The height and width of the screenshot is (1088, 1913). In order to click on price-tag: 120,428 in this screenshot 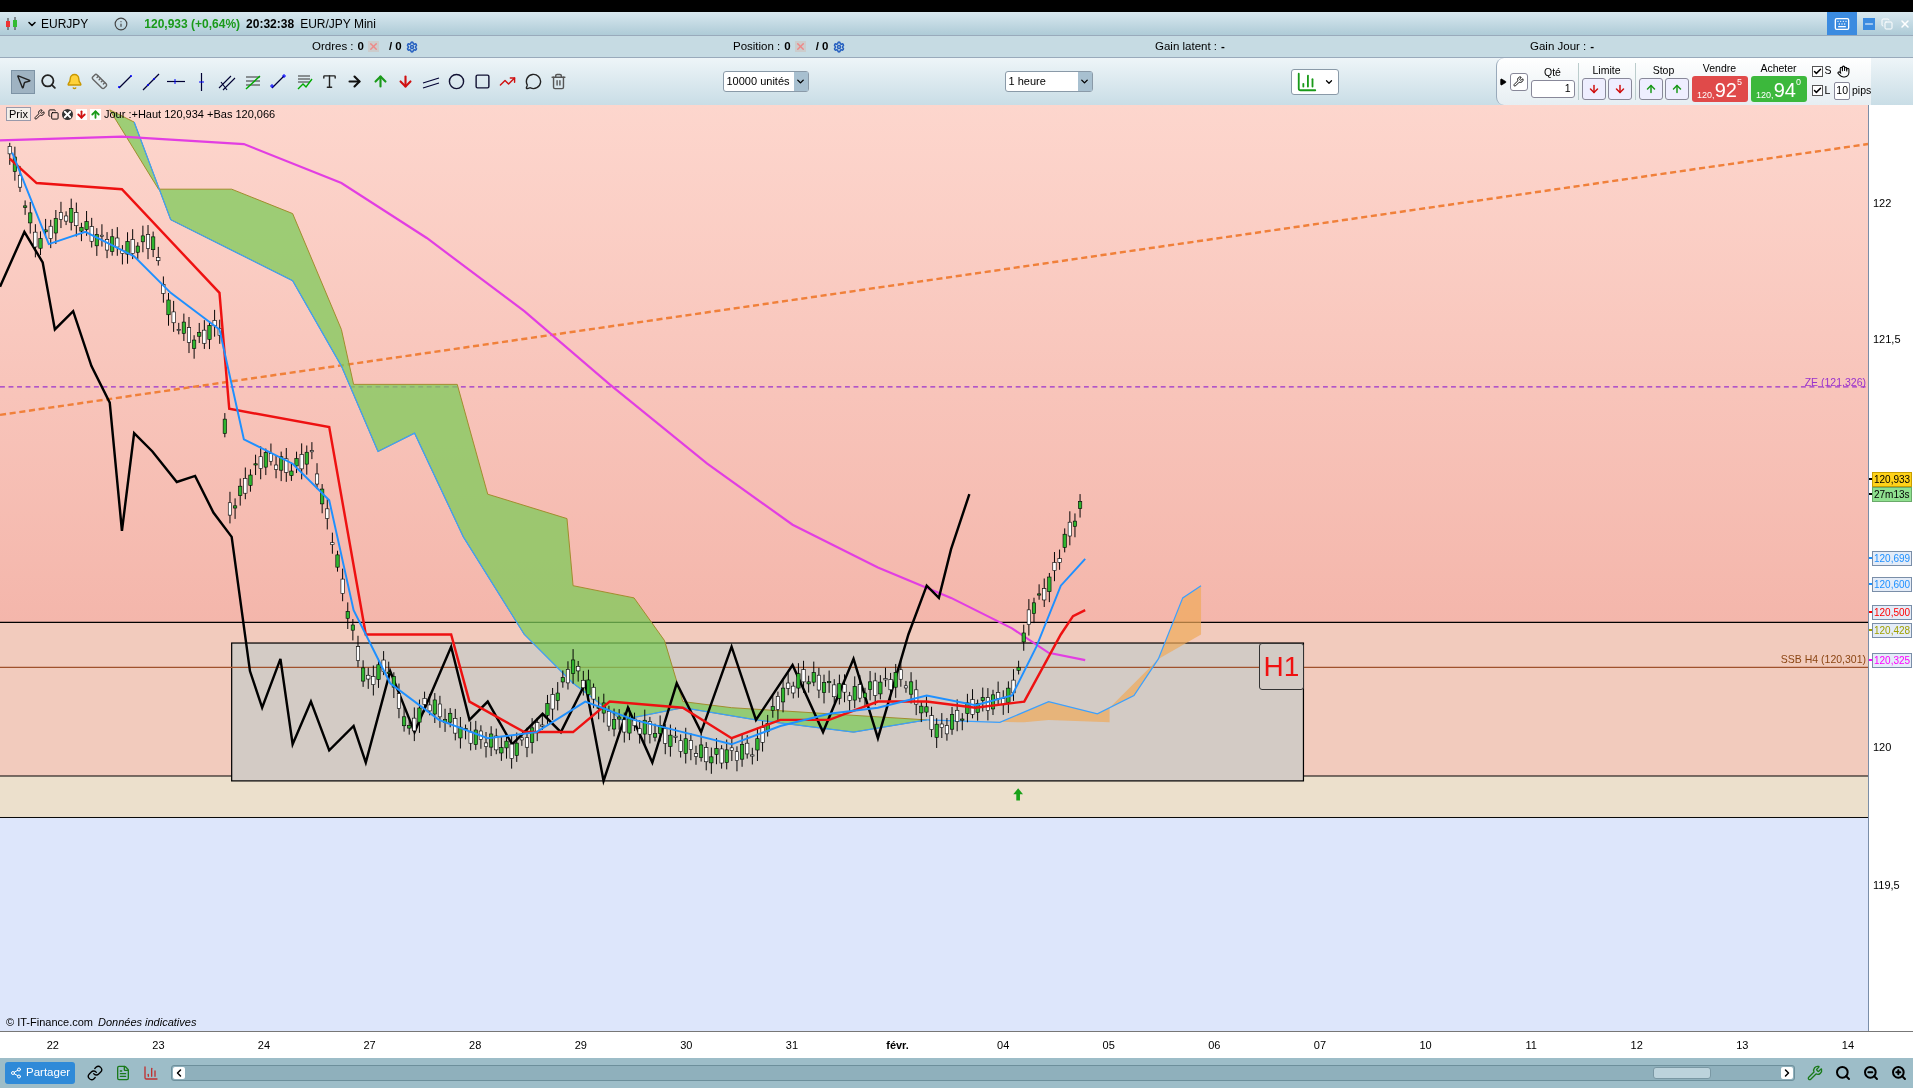, I will do `click(1892, 630)`.